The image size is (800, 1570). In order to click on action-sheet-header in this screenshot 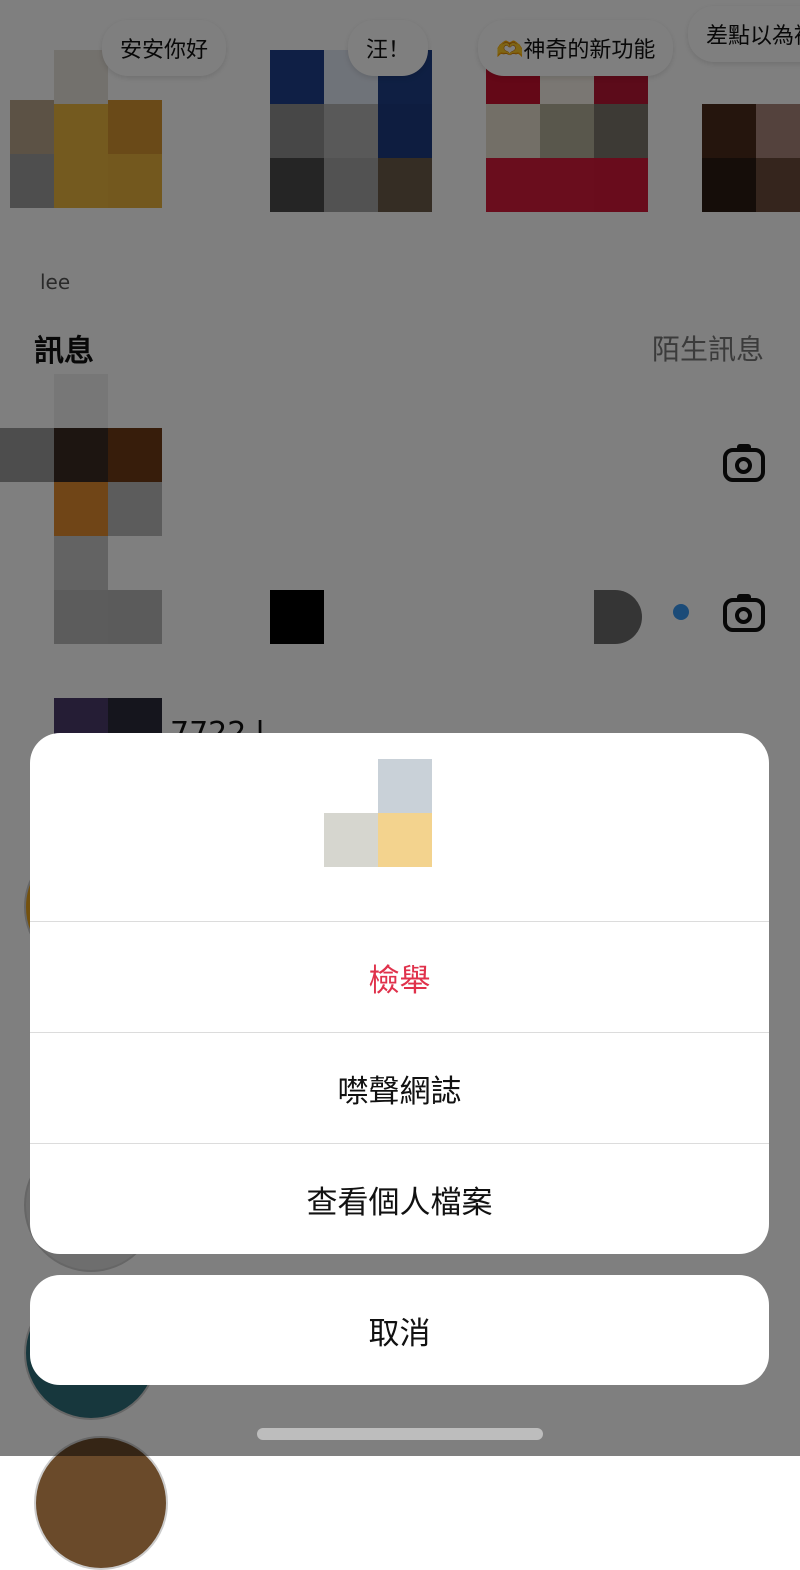, I will do `click(399, 827)`.